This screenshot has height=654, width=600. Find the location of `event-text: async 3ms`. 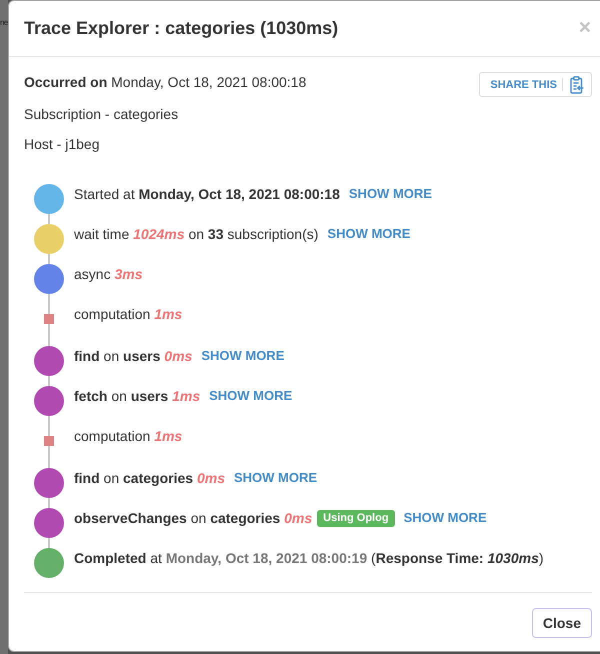

event-text: async 3ms is located at coordinates (108, 274).